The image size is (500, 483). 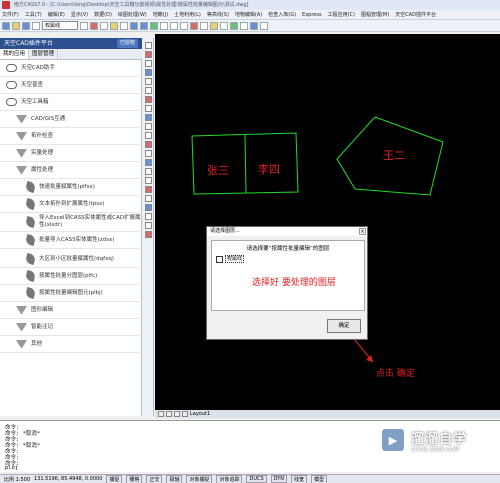 What do you see at coordinates (164, 25) in the screenshot?
I see `zoom-realtime-icon` at bounding box center [164, 25].